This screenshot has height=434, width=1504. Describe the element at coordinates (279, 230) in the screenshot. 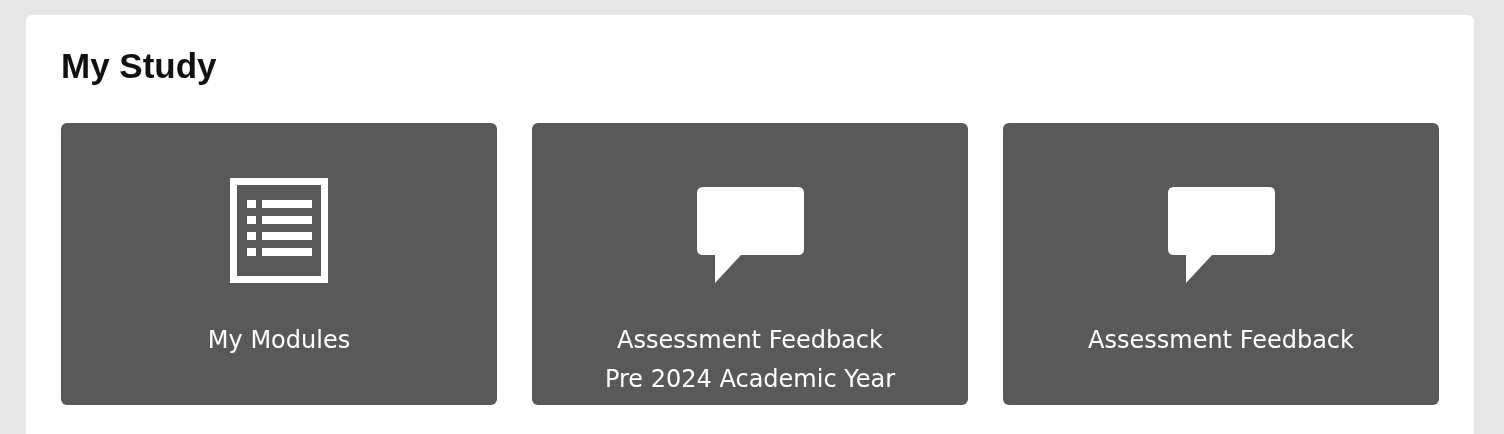

I see `list-icon` at that location.